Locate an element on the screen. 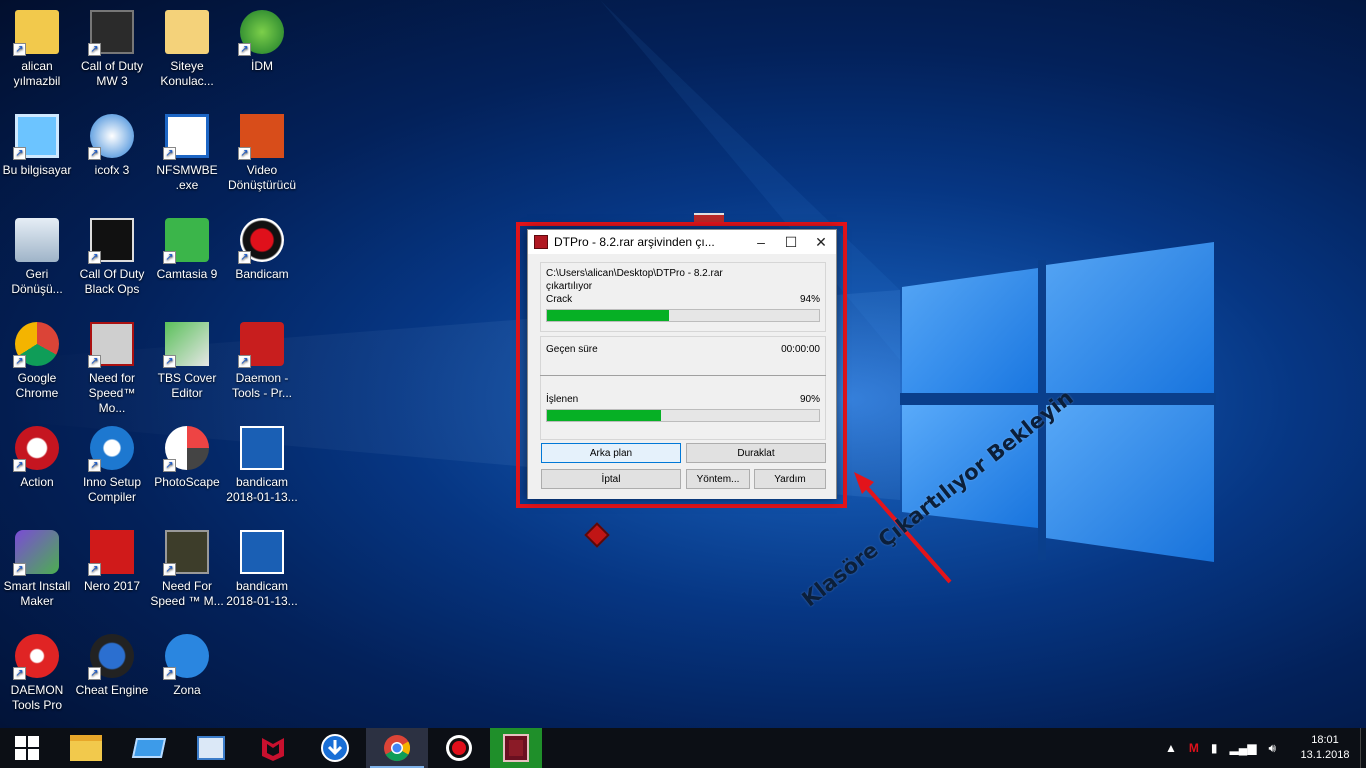 This screenshot has width=1366, height=768. clock: 18:01 13.1.2018 is located at coordinates (1325, 748).